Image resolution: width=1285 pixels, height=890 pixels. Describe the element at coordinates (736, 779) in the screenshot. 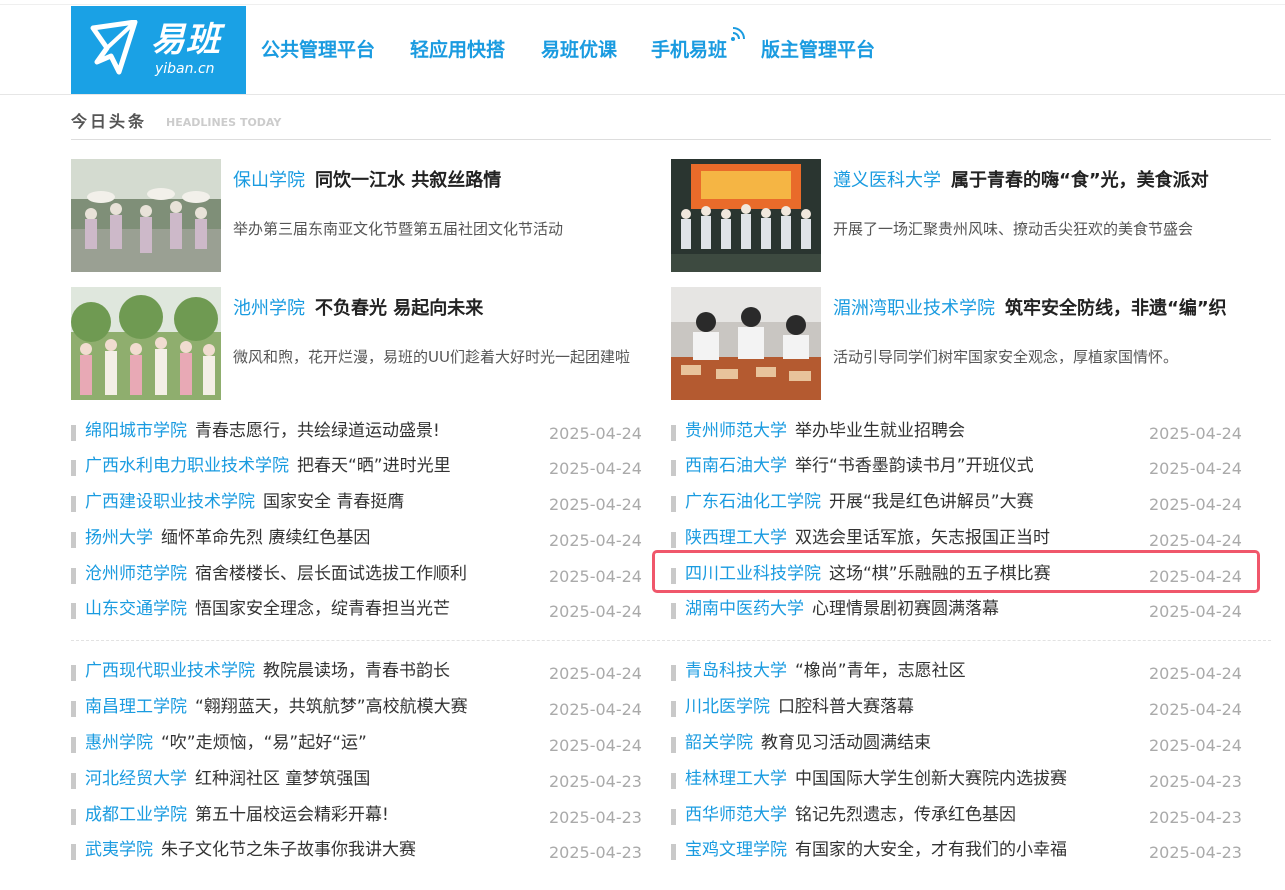

I see `news-school-link: 桂林理工大学` at that location.